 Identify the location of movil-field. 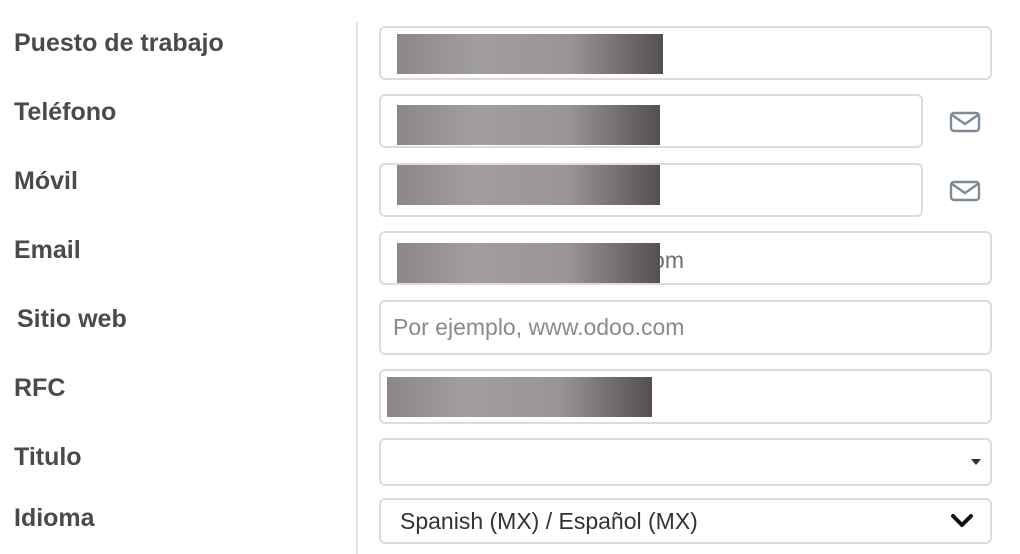
(651, 190).